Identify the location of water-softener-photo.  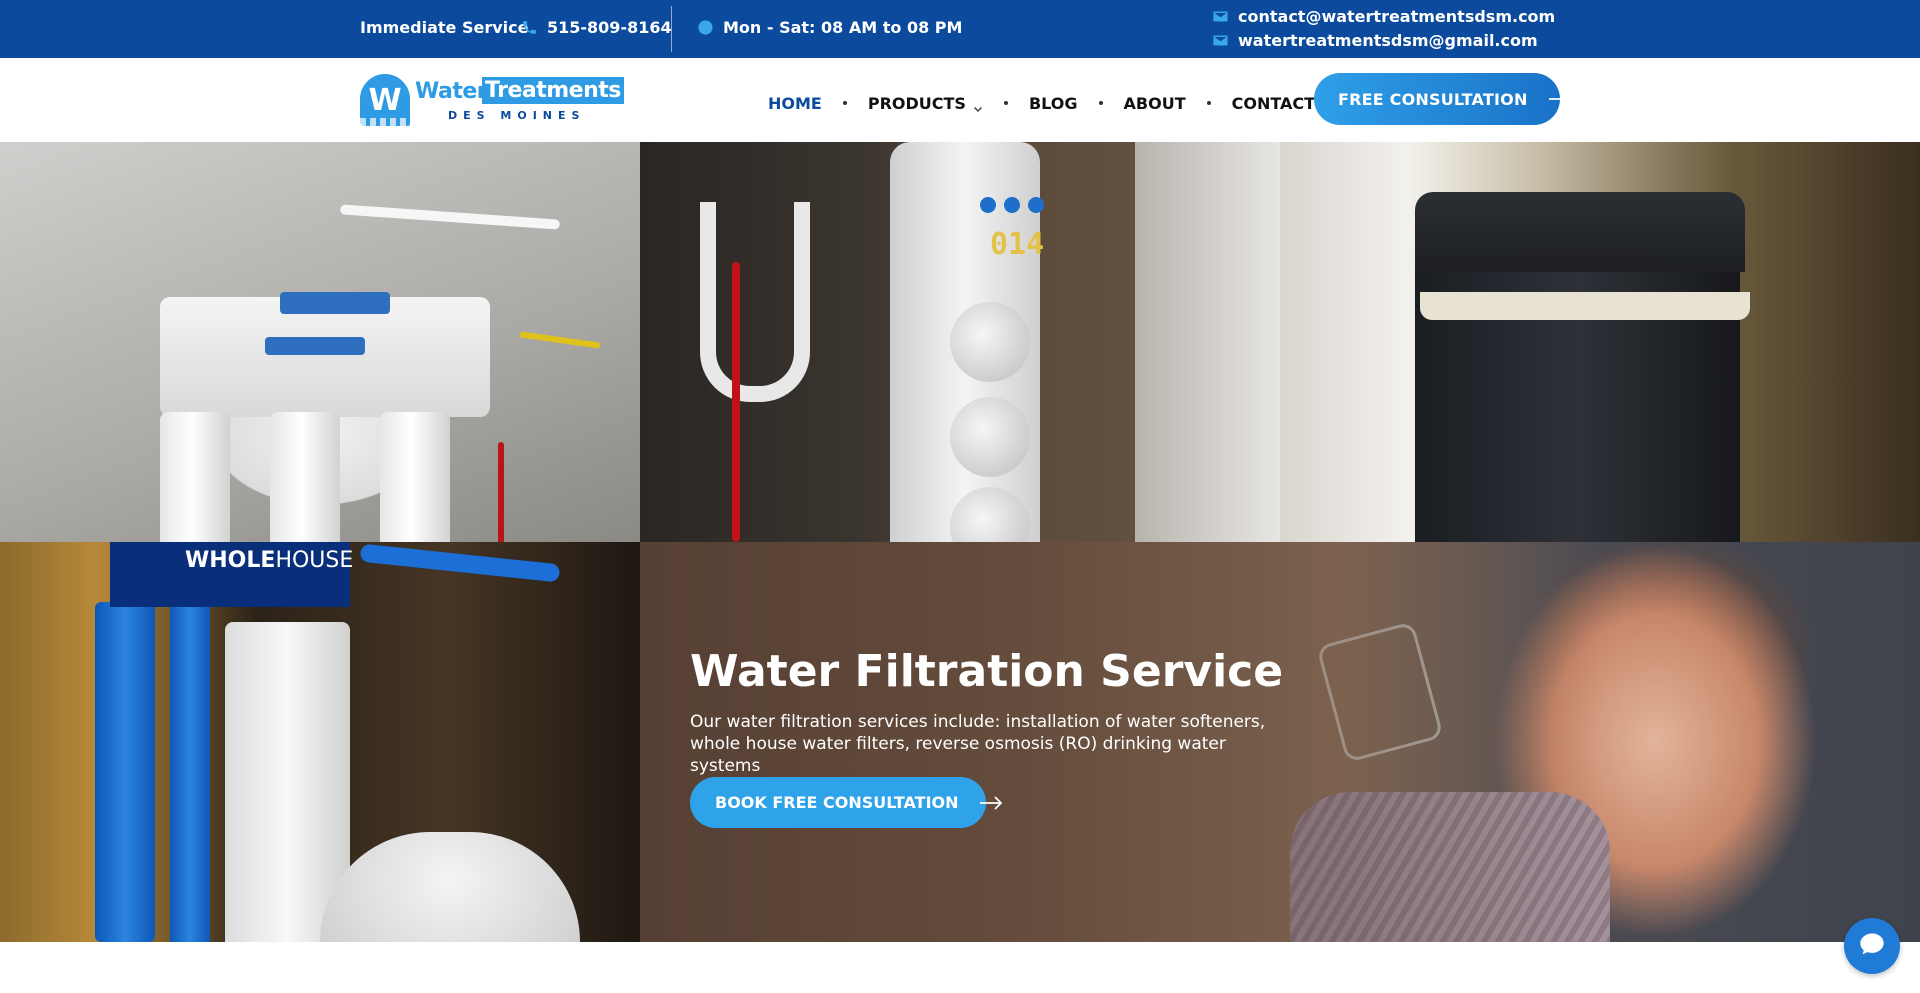
(1600, 342).